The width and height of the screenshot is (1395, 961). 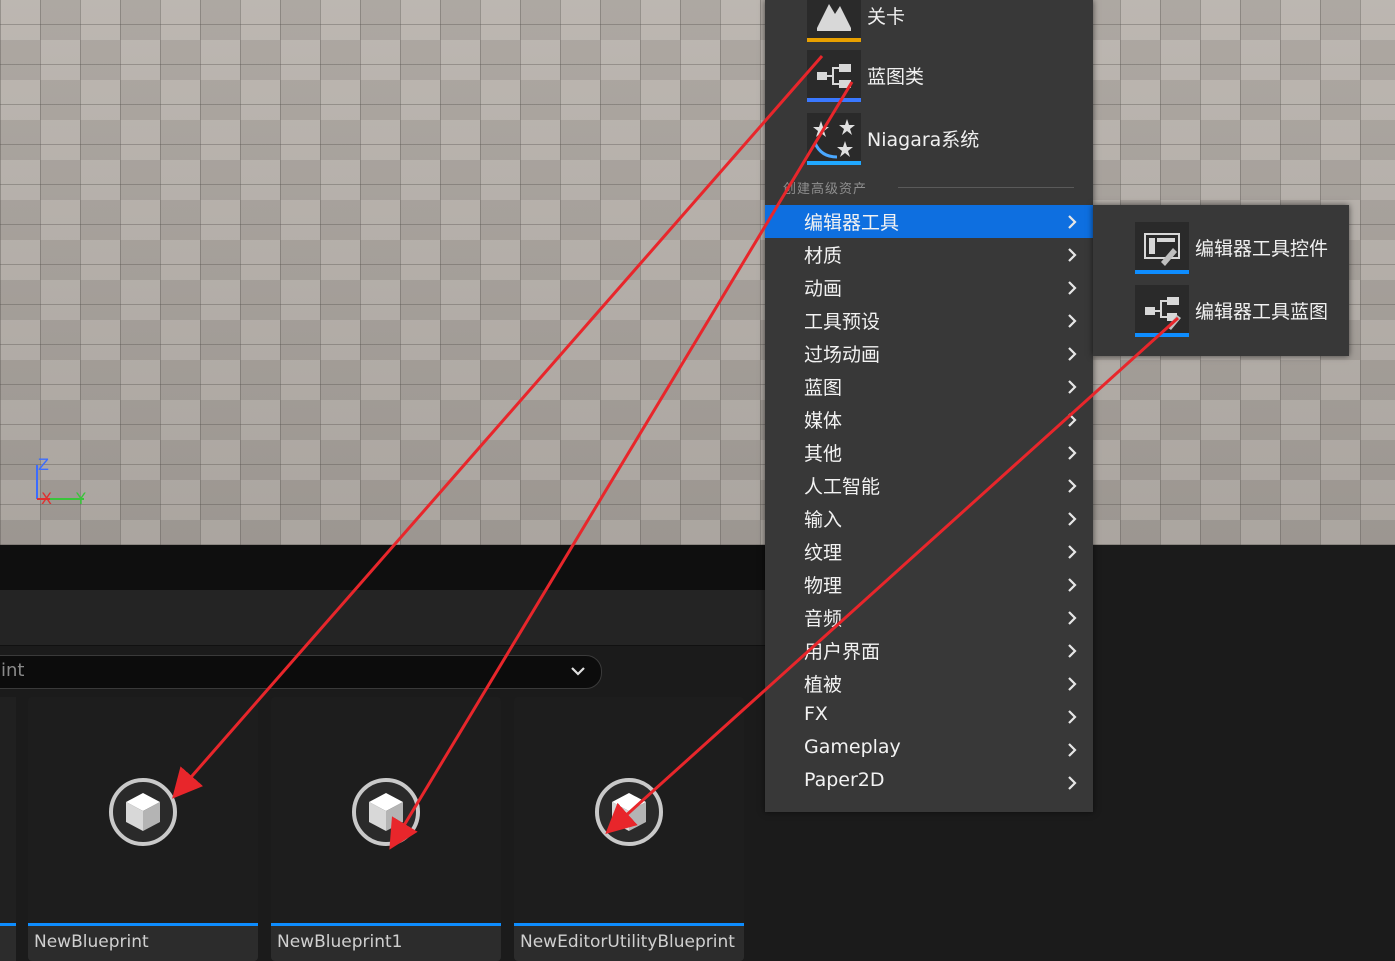 What do you see at coordinates (929, 716) in the screenshot?
I see `menu-item: FX` at bounding box center [929, 716].